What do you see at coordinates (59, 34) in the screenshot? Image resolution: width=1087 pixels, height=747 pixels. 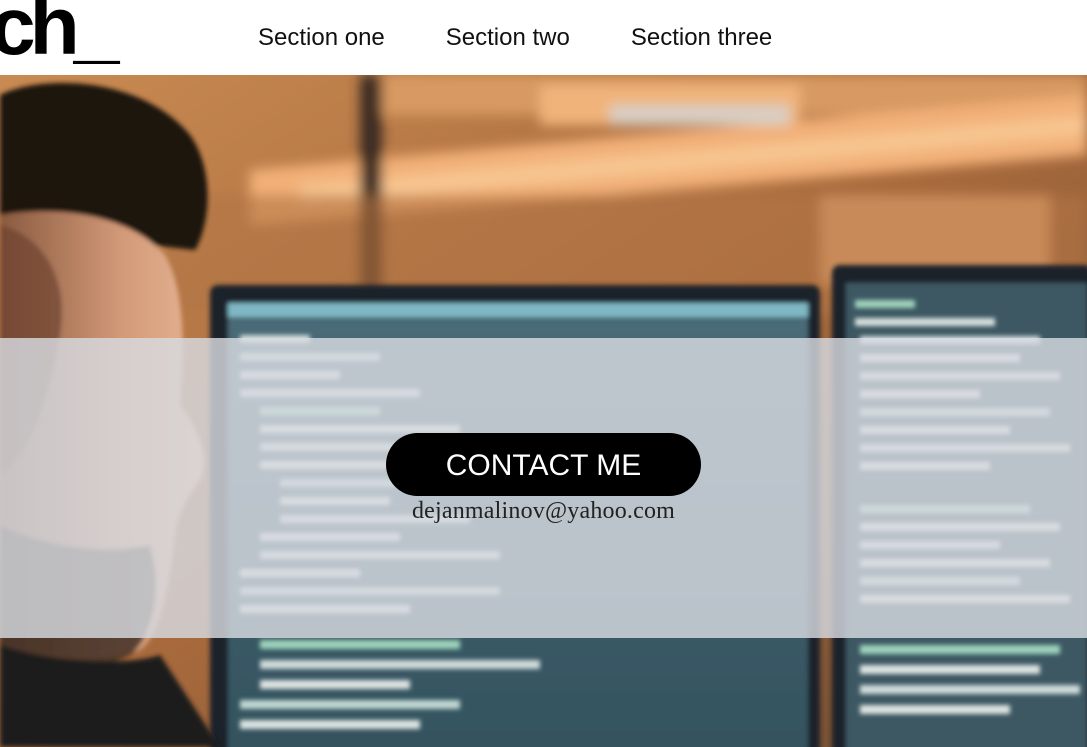 I see `site-logo: ch_` at bounding box center [59, 34].